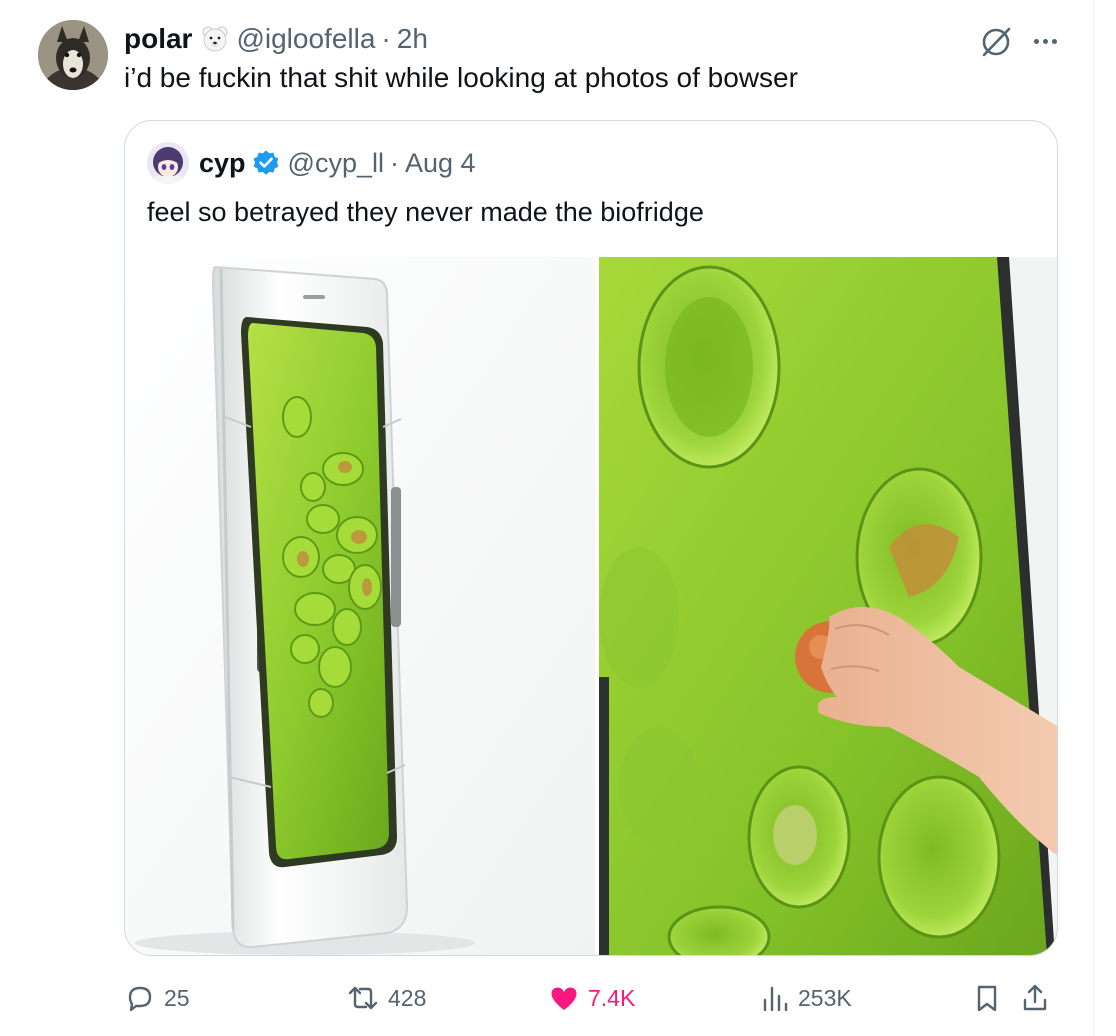 This screenshot has height=1036, width=1116. What do you see at coordinates (266, 163) in the screenshot?
I see `verified-badge-icon` at bounding box center [266, 163].